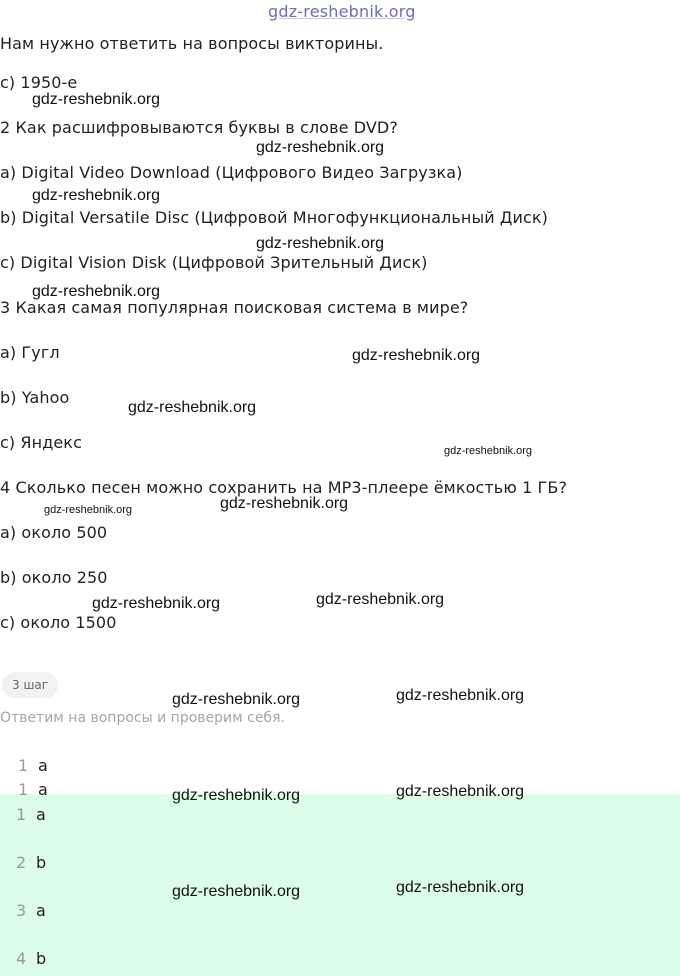 Image resolution: width=680 pixels, height=976 pixels. Describe the element at coordinates (21, 910) in the screenshot. I see `answer-number: 3` at that location.